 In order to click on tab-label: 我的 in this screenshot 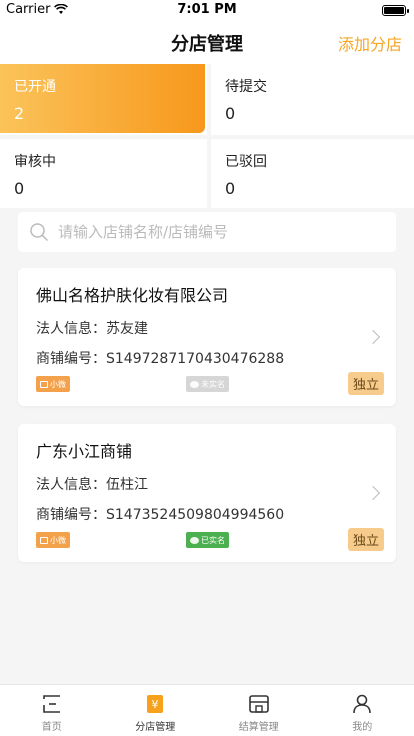, I will do `click(362, 727)`.